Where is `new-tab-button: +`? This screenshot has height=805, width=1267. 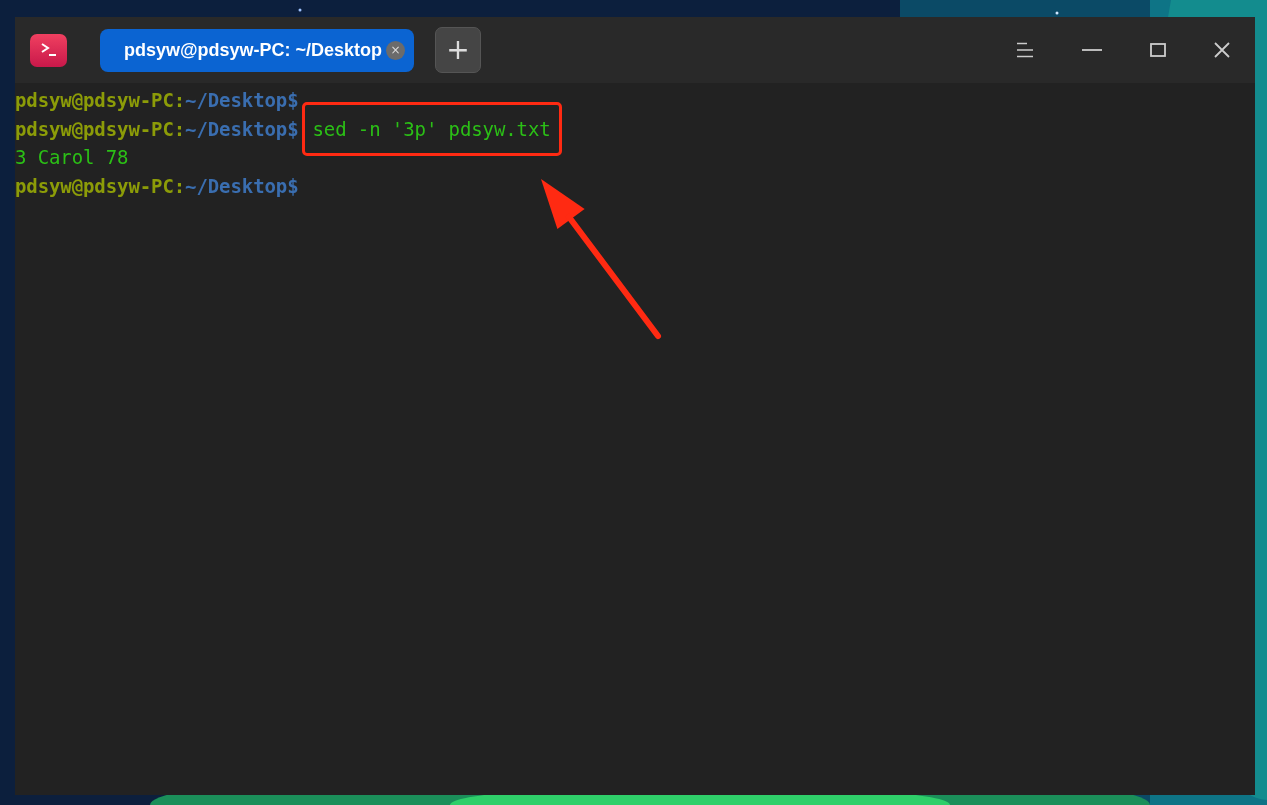 new-tab-button: + is located at coordinates (458, 50).